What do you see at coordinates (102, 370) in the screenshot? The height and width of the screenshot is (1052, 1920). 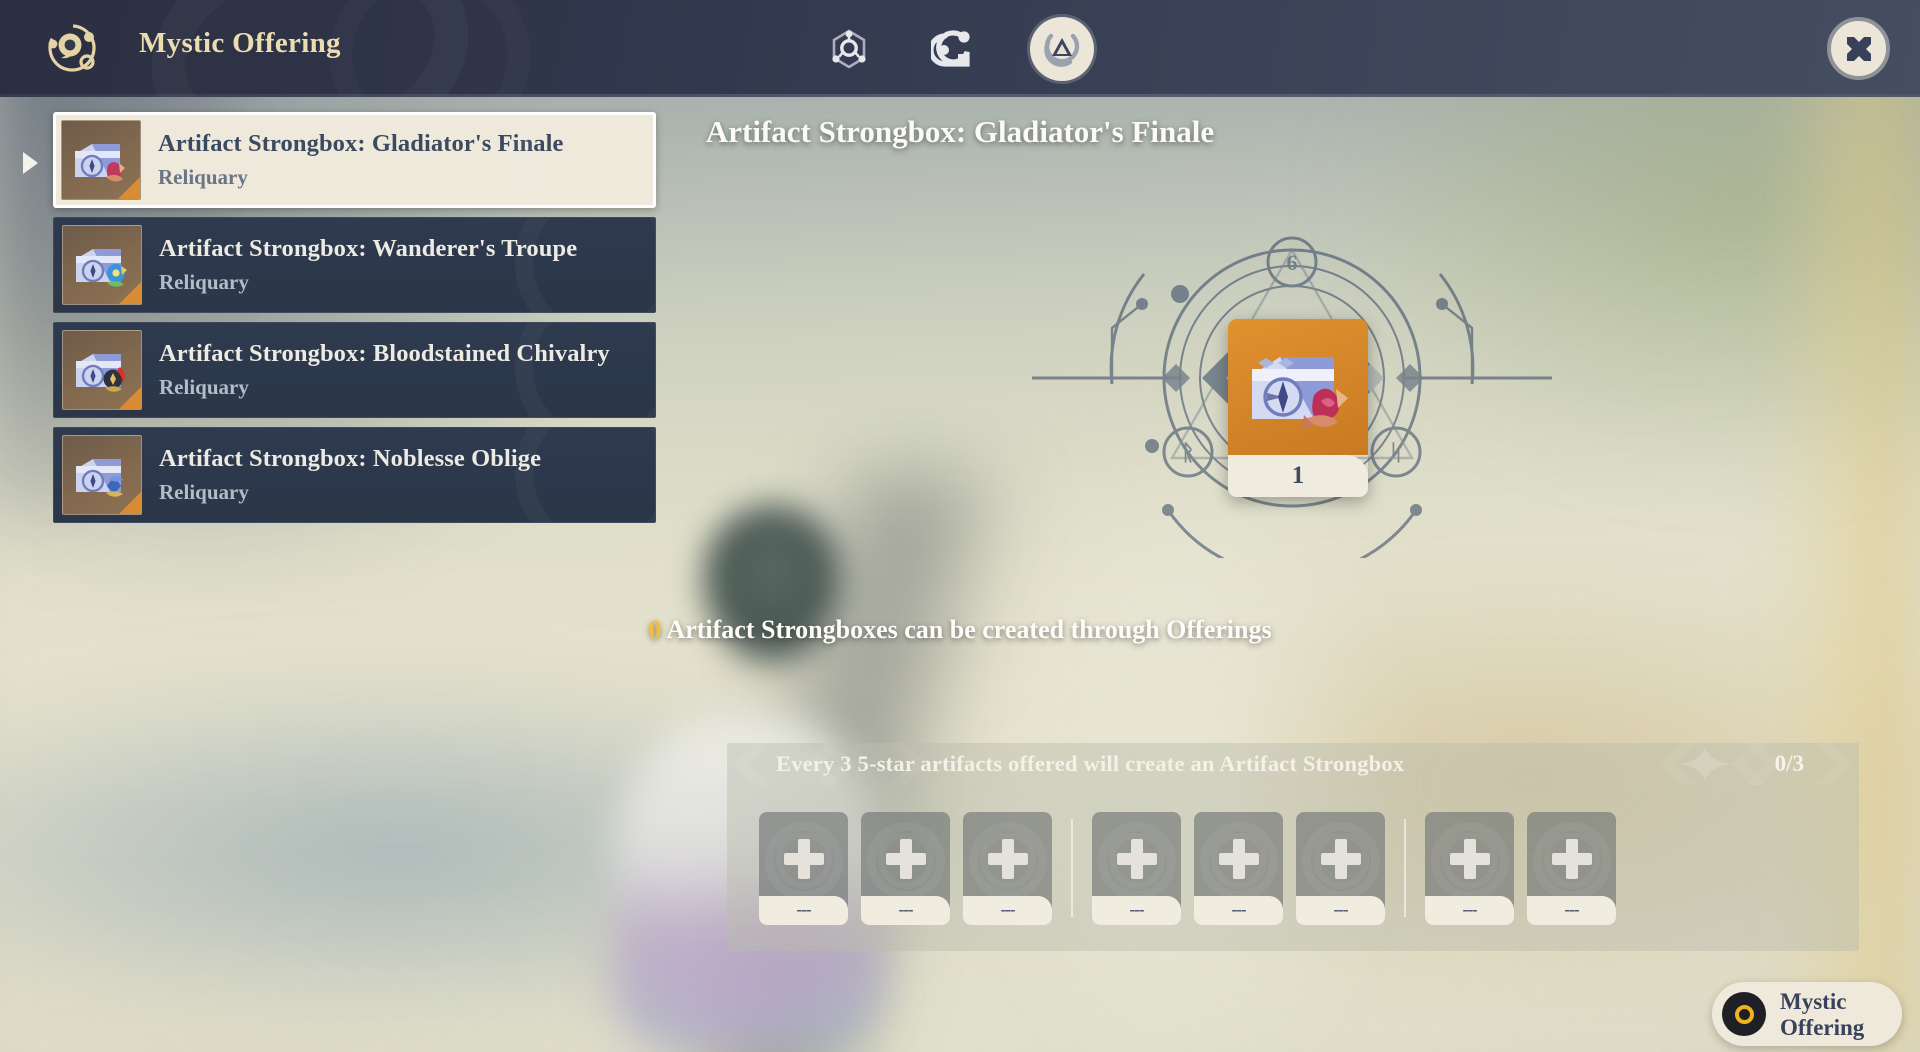 I see `strongbox-bloodstained-chivalry-icon` at bounding box center [102, 370].